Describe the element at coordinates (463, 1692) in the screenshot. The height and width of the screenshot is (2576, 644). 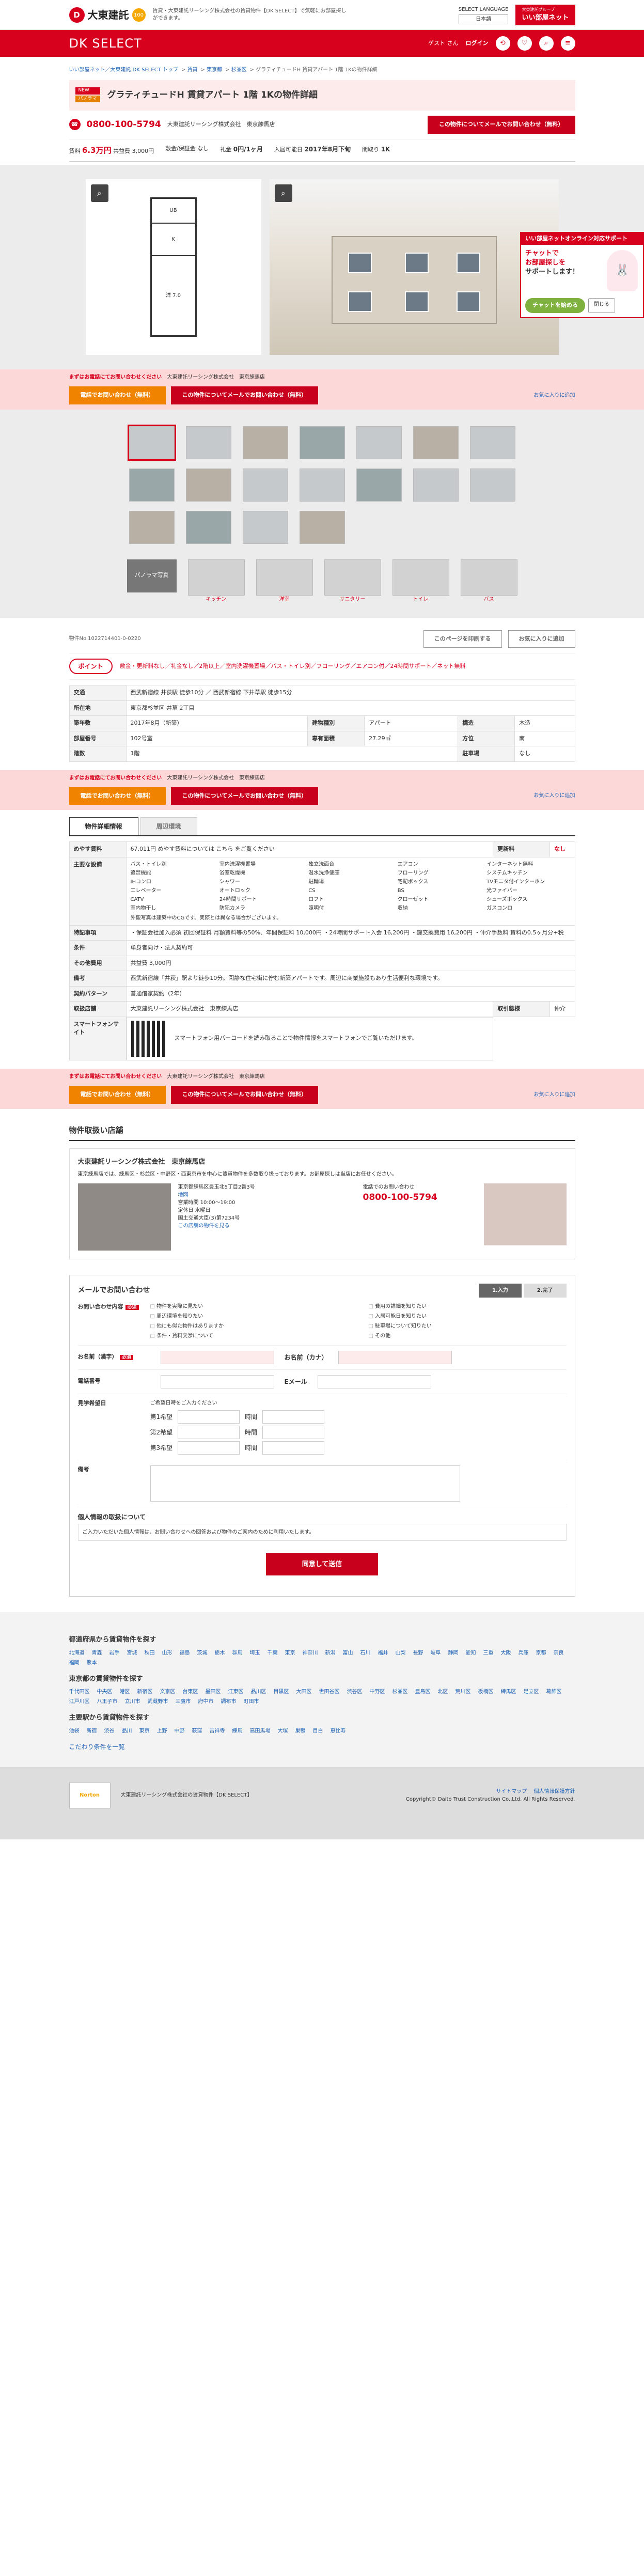
I see `ward-link: 荒川区` at that location.